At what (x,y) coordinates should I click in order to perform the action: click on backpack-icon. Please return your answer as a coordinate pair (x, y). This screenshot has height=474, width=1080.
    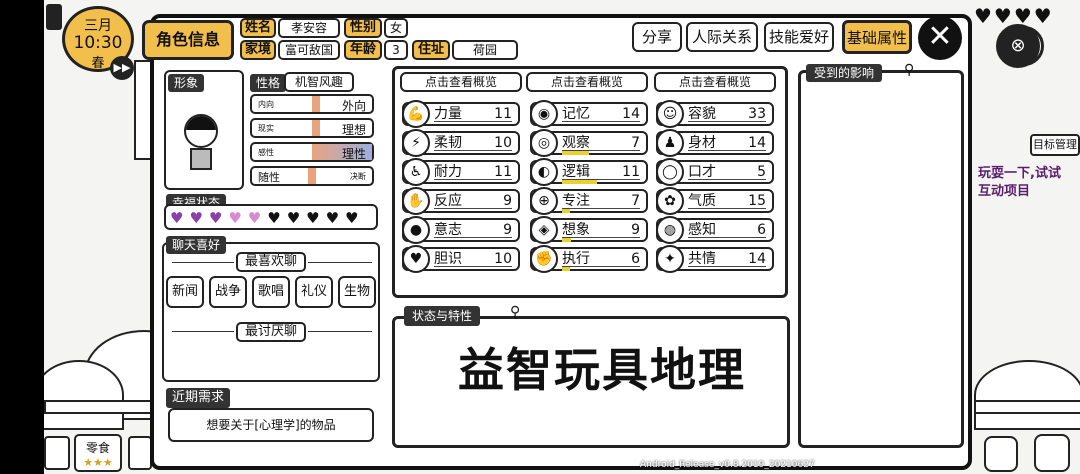
    Looking at the image, I should click on (1001, 454).